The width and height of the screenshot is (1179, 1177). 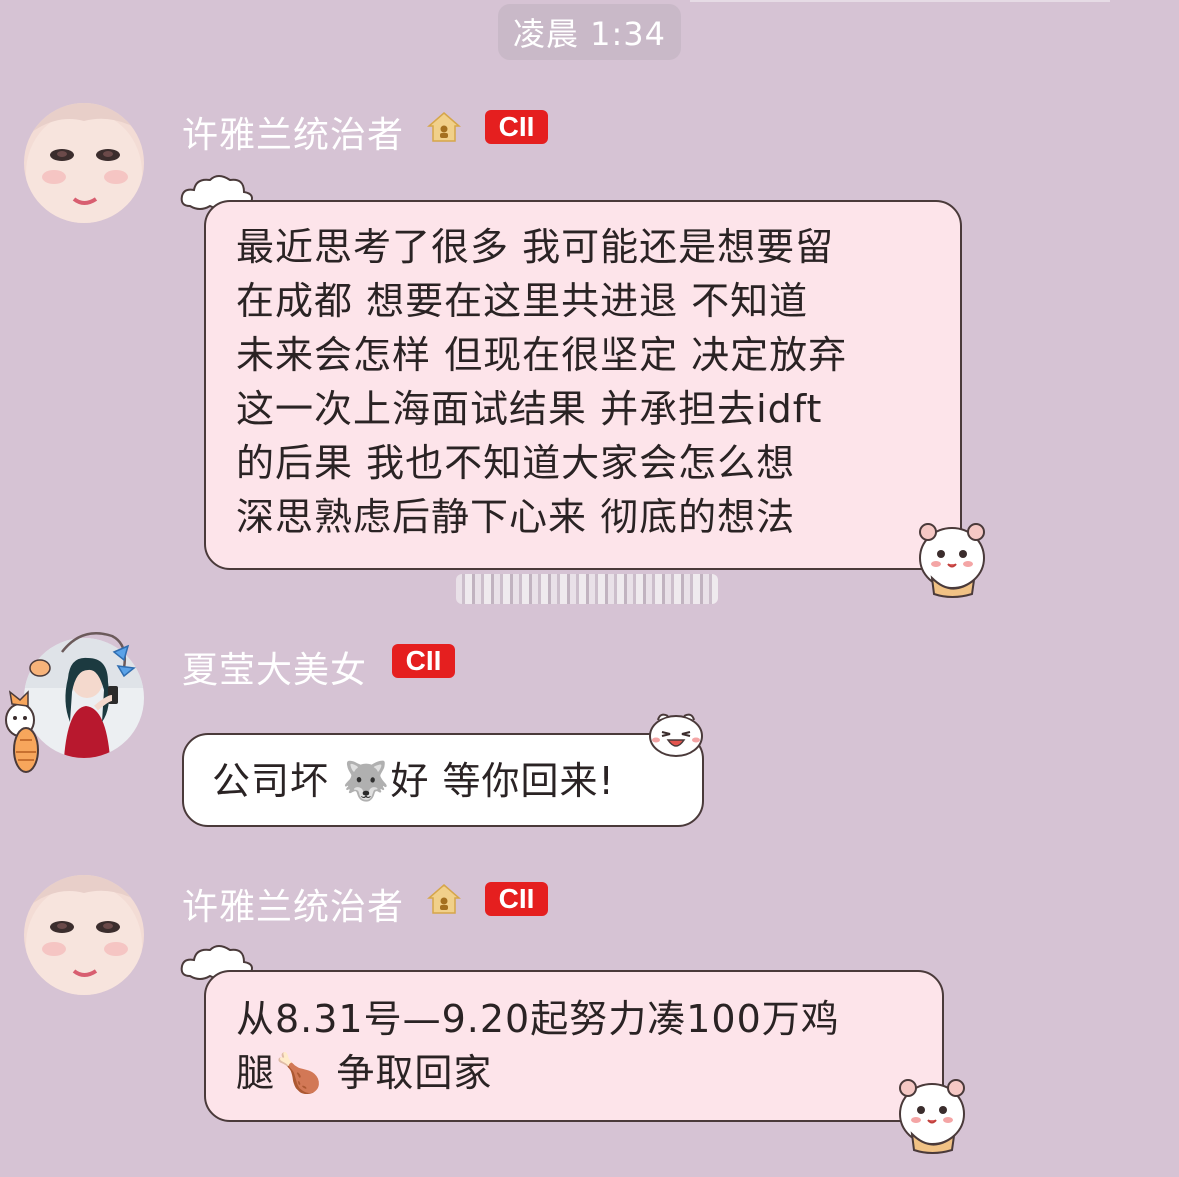 I want to click on wolf-emoji-icon: 🐺, so click(x=366, y=781).